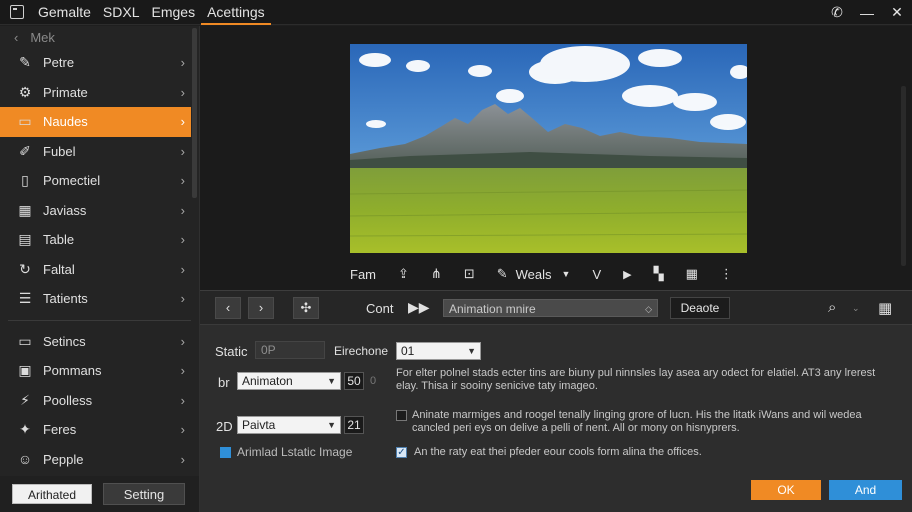 This screenshot has height=512, width=912. What do you see at coordinates (469, 274) in the screenshot?
I see `crop-icon: ⊡` at bounding box center [469, 274].